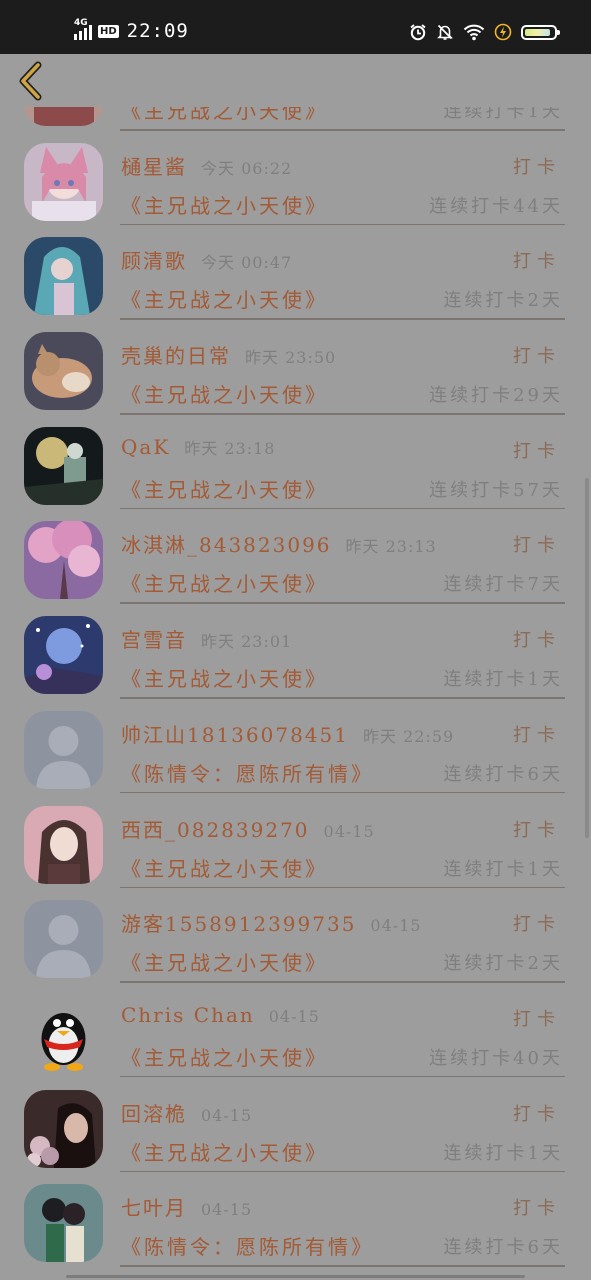 The image size is (591, 1280). What do you see at coordinates (63, 844) in the screenshot?
I see `illustrated-girl-avatar-icon` at bounding box center [63, 844].